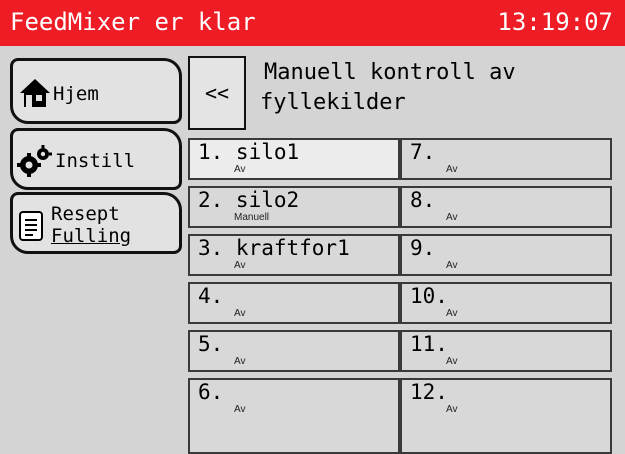 The image size is (625, 454). Describe the element at coordinates (506, 159) in the screenshot. I see `source-button: 7. Av` at that location.